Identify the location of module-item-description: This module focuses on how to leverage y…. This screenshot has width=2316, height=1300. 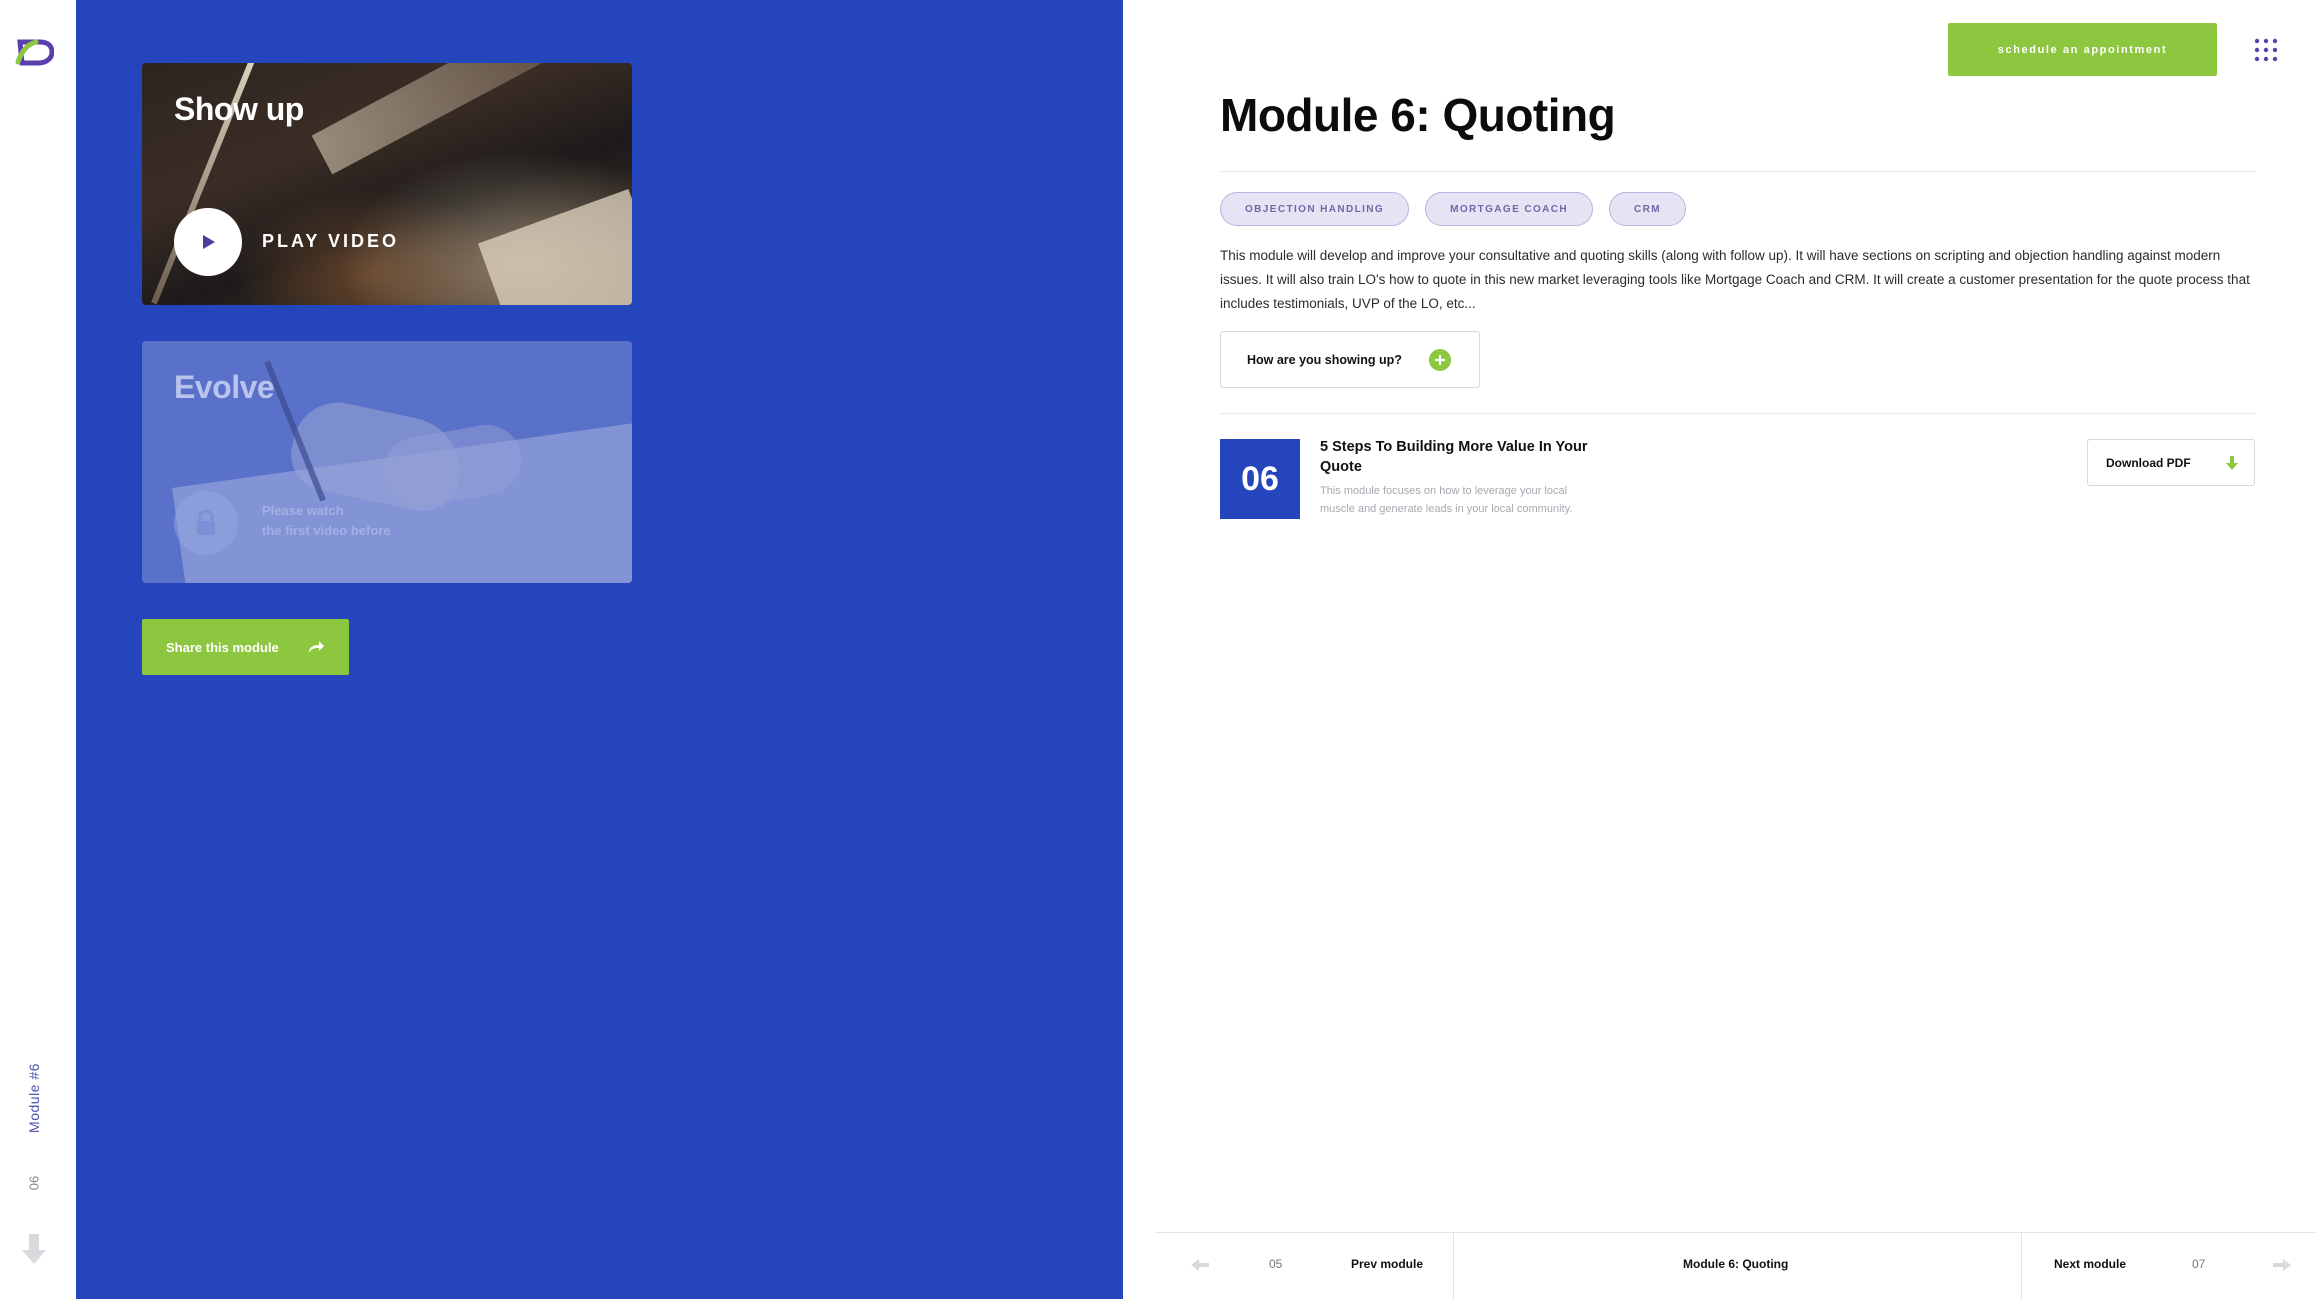
(1446, 500).